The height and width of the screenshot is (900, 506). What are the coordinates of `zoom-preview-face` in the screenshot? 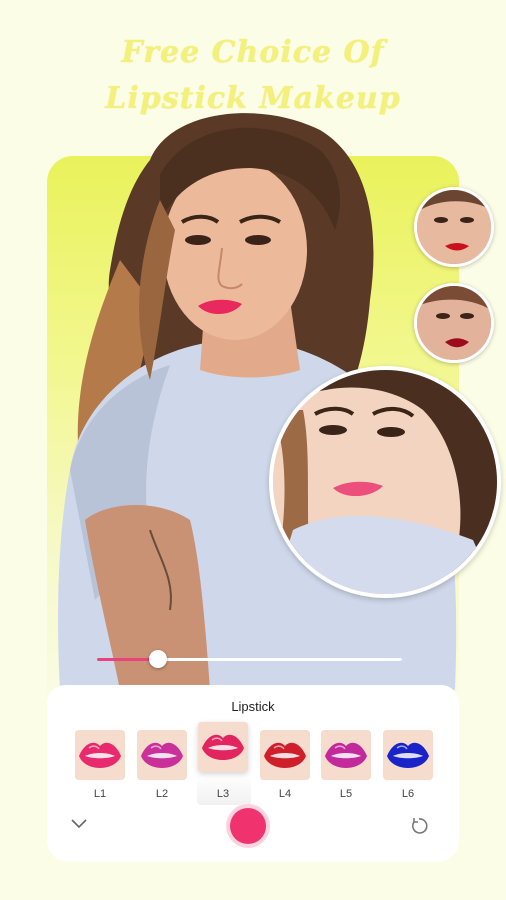 It's located at (385, 482).